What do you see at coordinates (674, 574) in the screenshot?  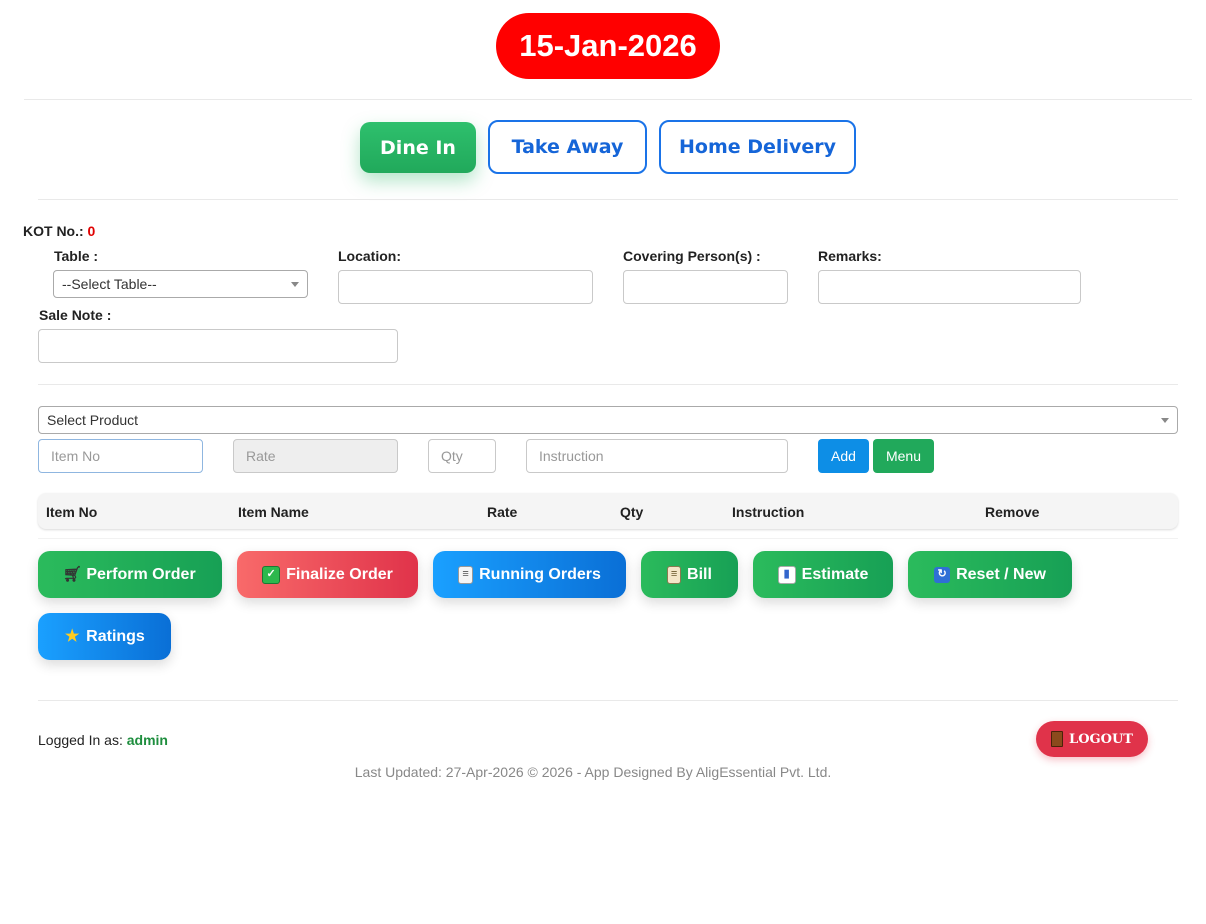 I see `scroll-icon: ≡` at bounding box center [674, 574].